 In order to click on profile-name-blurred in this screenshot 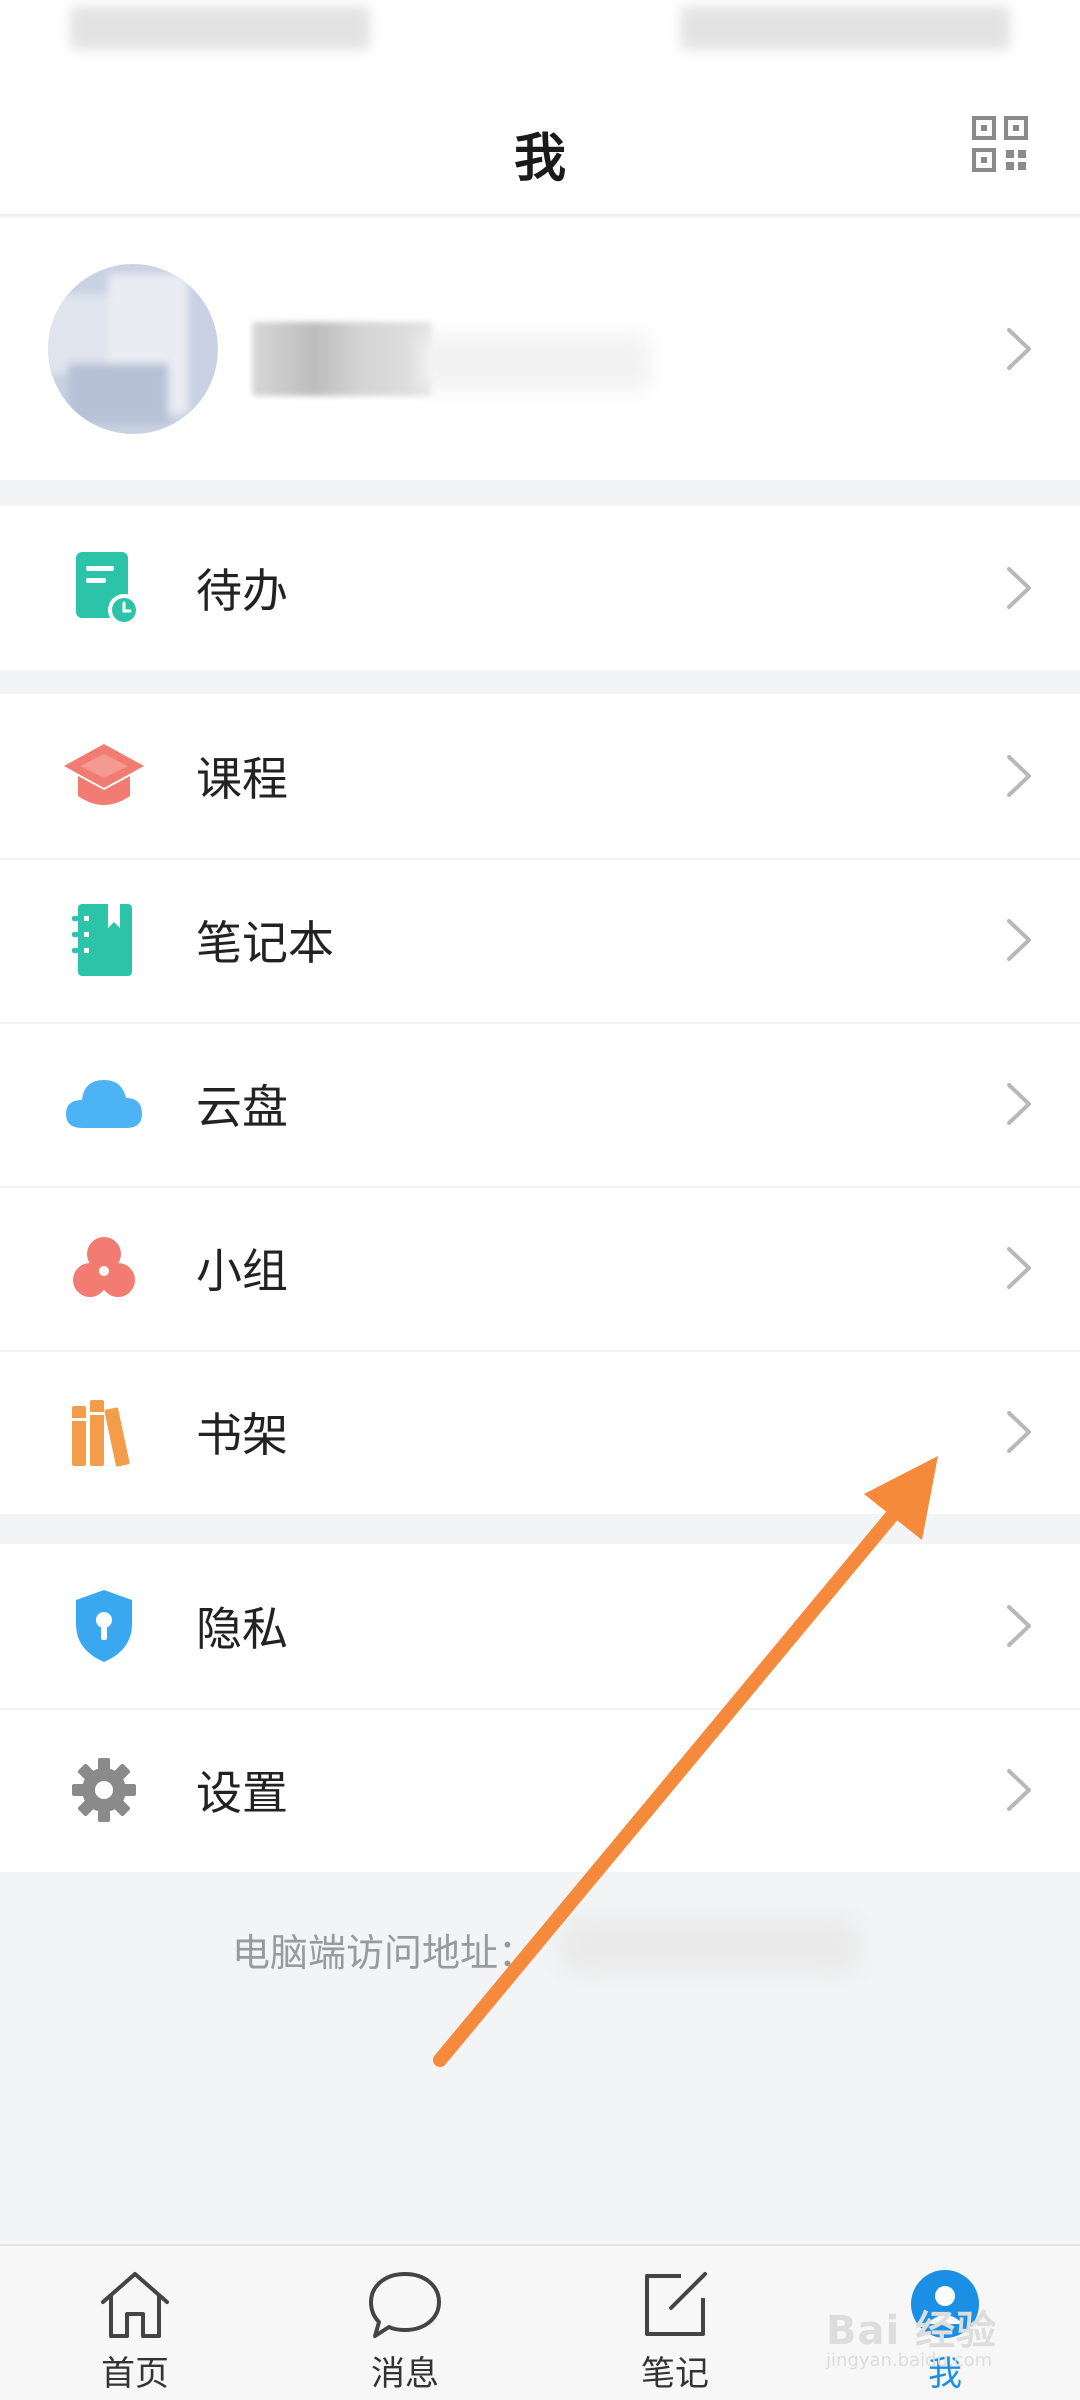, I will do `click(342, 359)`.